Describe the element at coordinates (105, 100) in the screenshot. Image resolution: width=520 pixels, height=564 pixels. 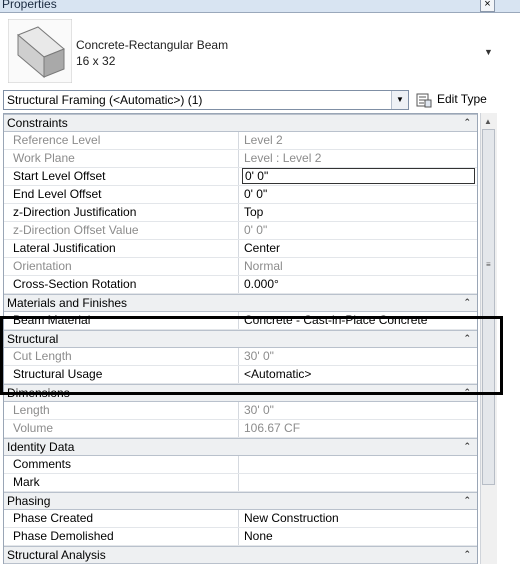
I see `instance-filter-value: Structural Framing (<Automatic>) (1)` at that location.